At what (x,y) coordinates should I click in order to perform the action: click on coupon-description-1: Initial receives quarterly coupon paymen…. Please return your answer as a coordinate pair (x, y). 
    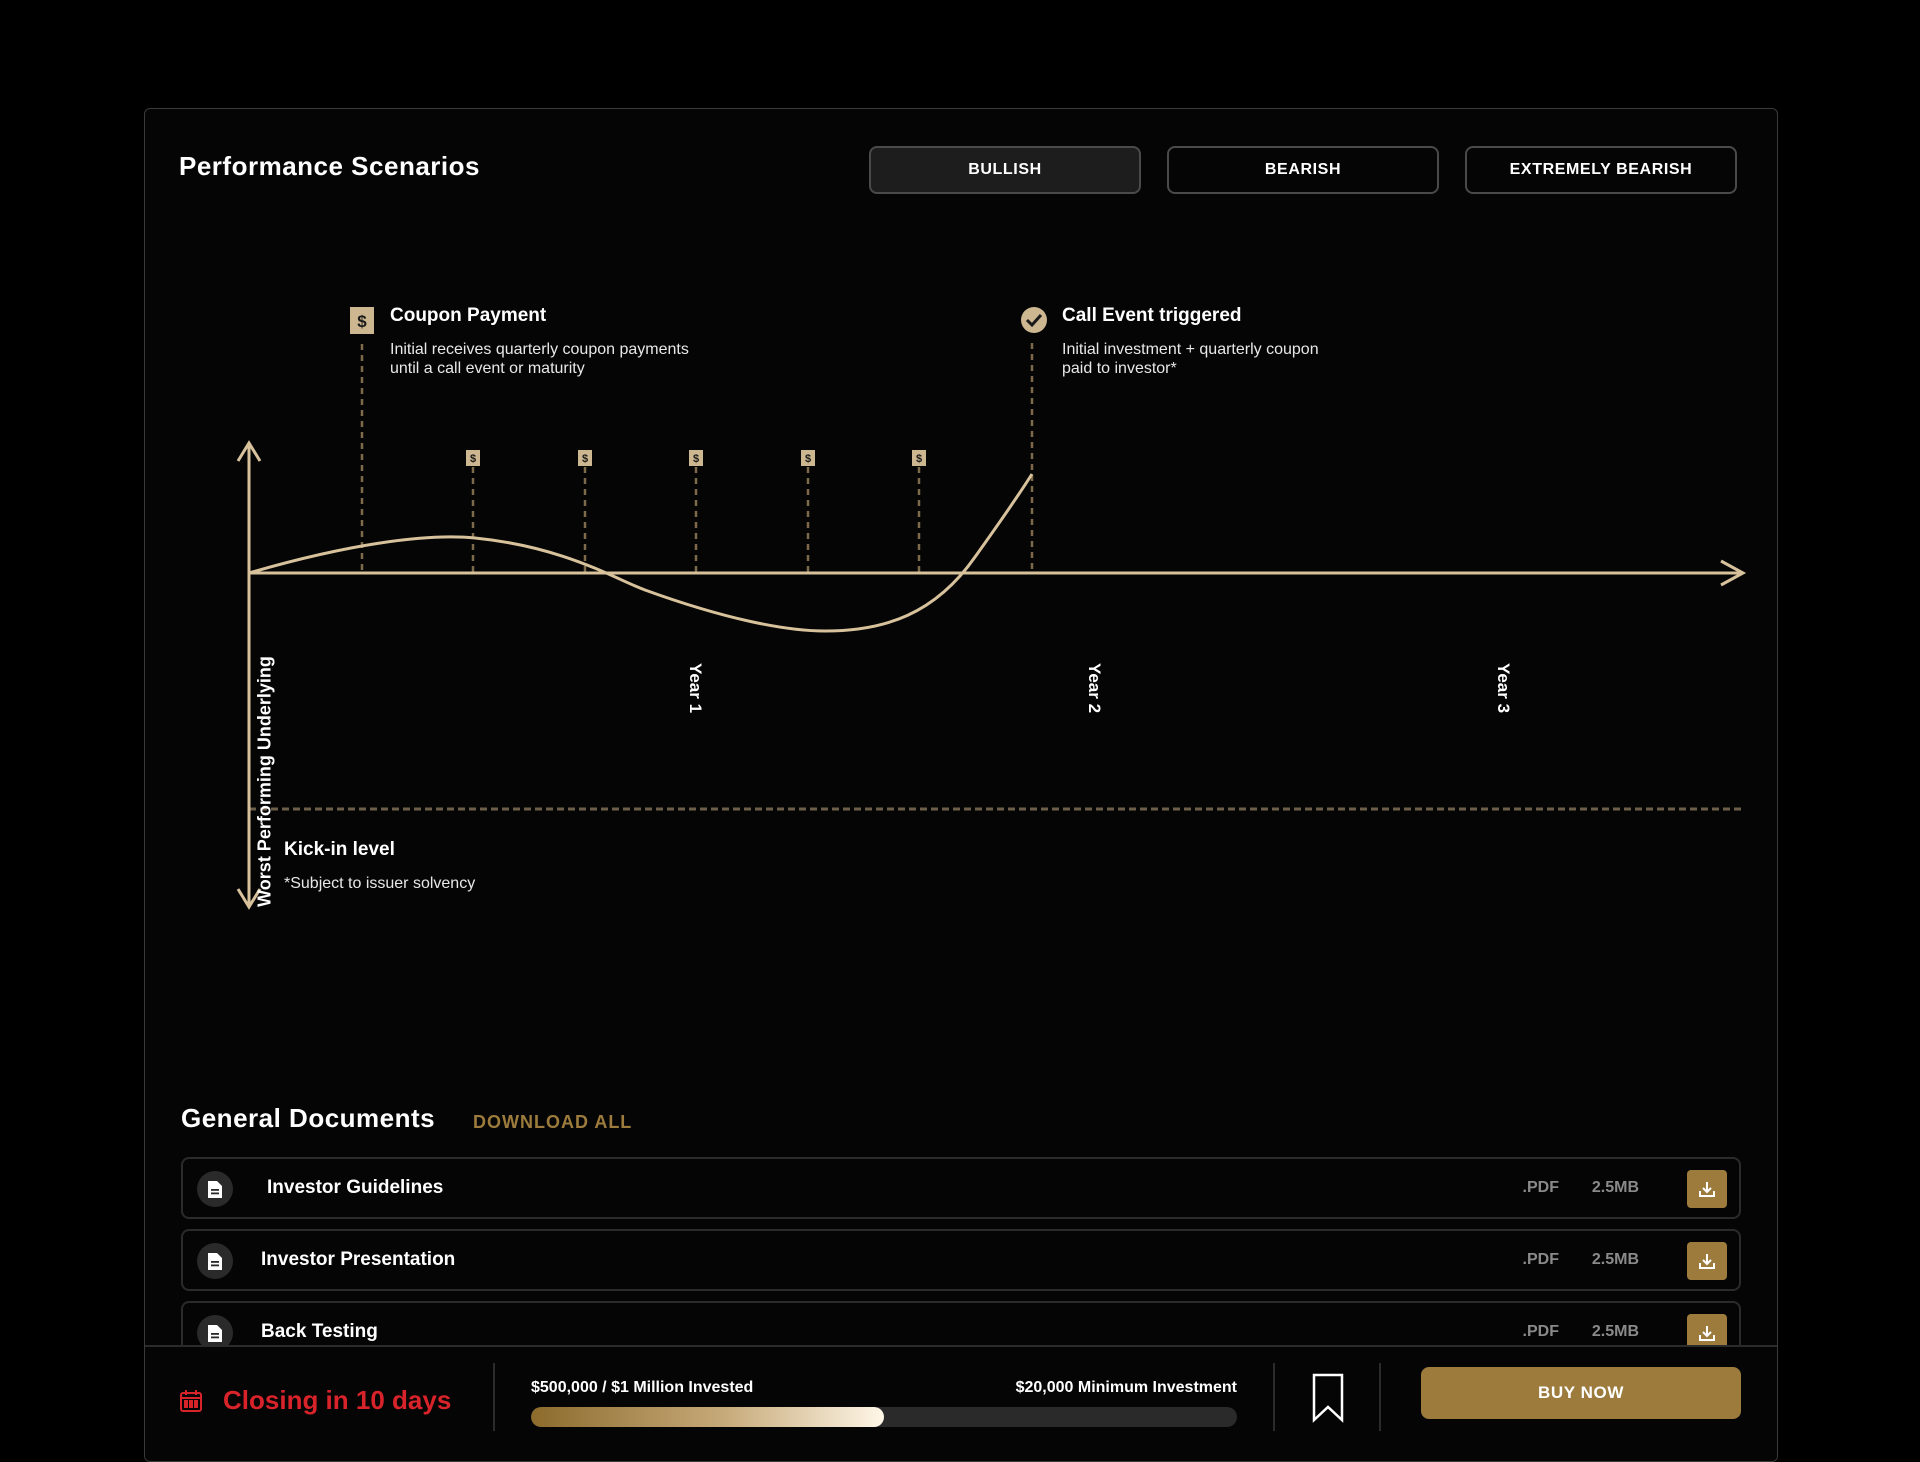
    Looking at the image, I should click on (539, 349).